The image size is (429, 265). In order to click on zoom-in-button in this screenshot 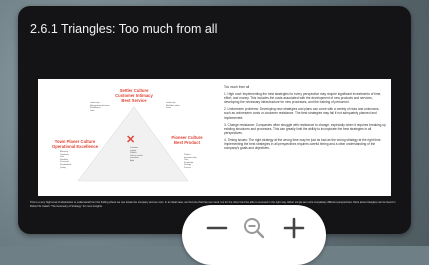, I will do `click(294, 228)`.